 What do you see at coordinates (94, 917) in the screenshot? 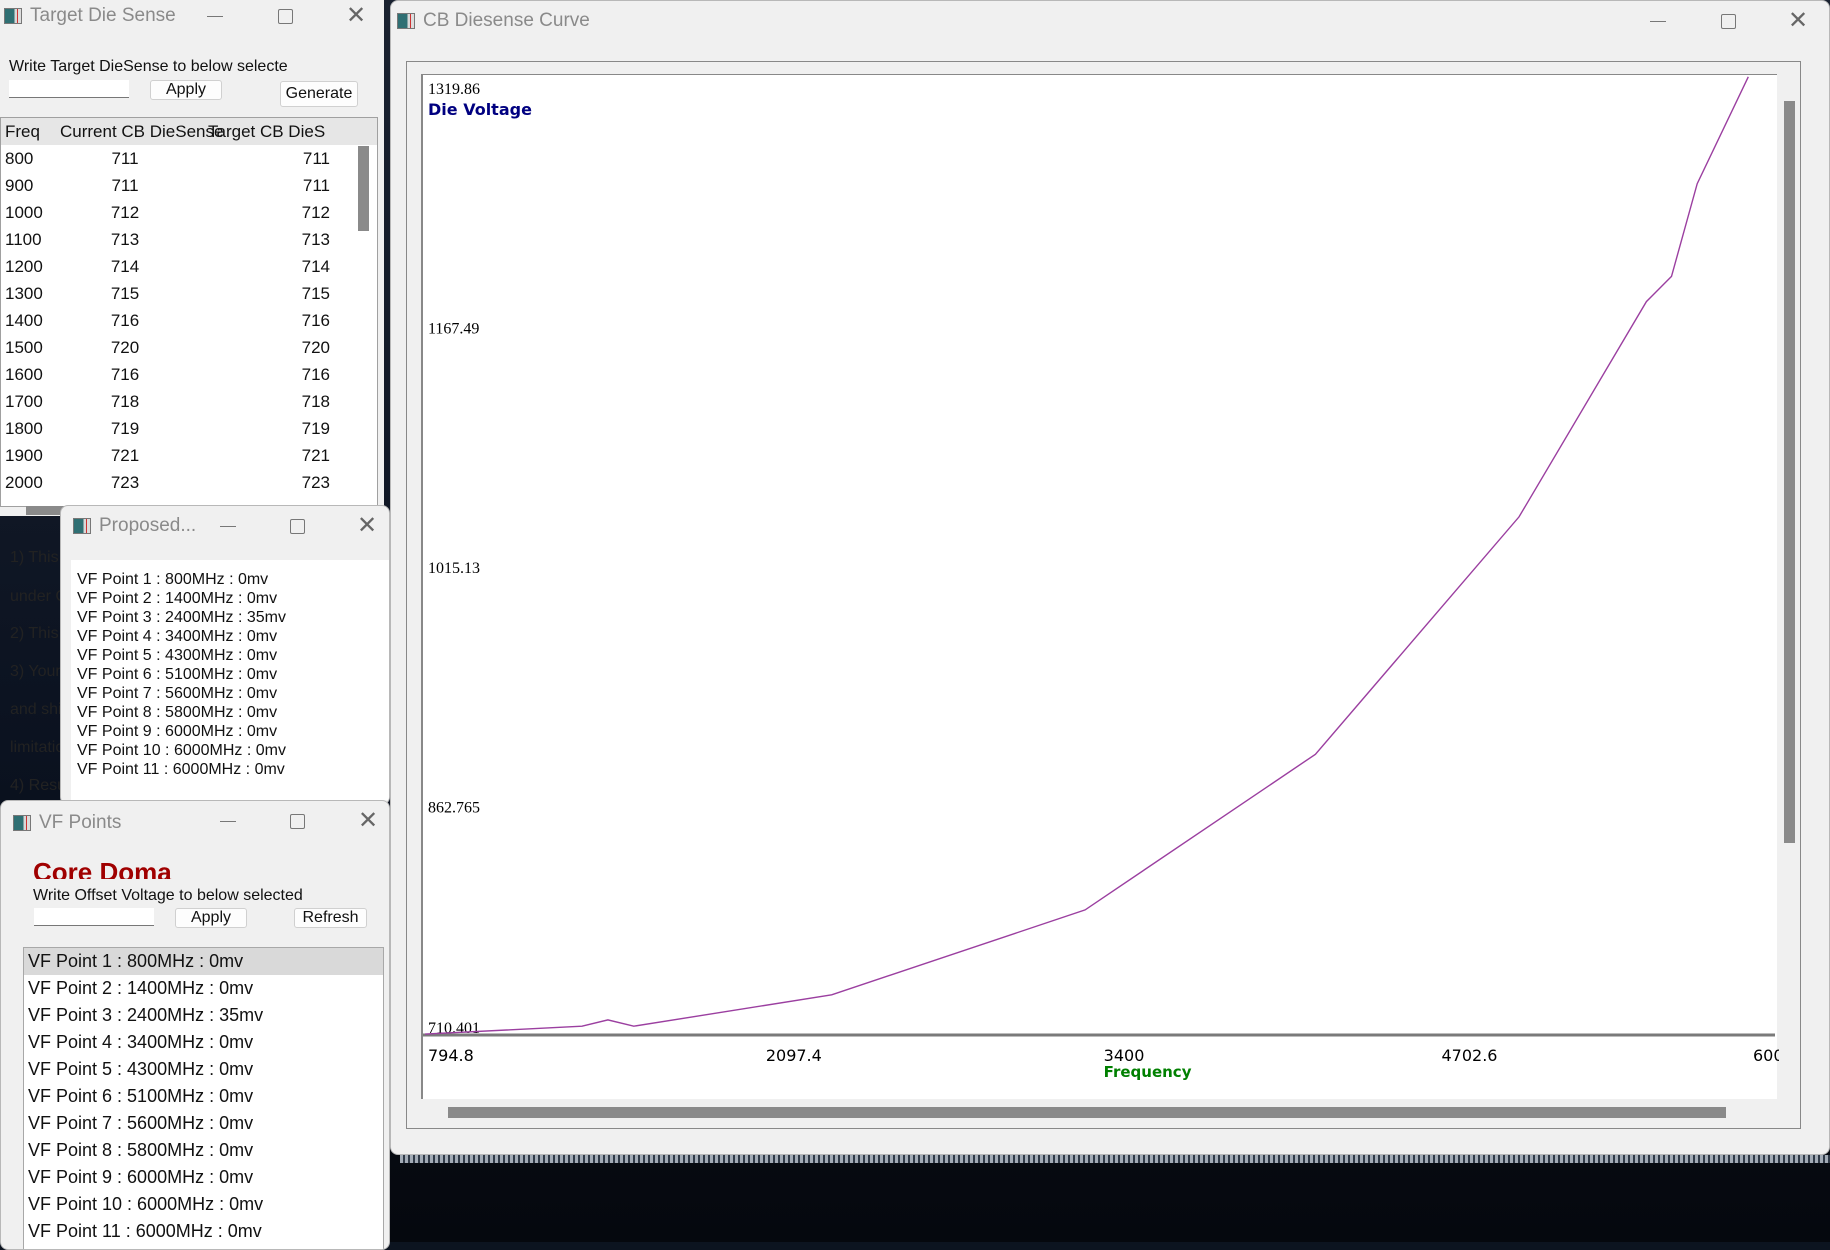
I see `offset-voltage-input` at bounding box center [94, 917].